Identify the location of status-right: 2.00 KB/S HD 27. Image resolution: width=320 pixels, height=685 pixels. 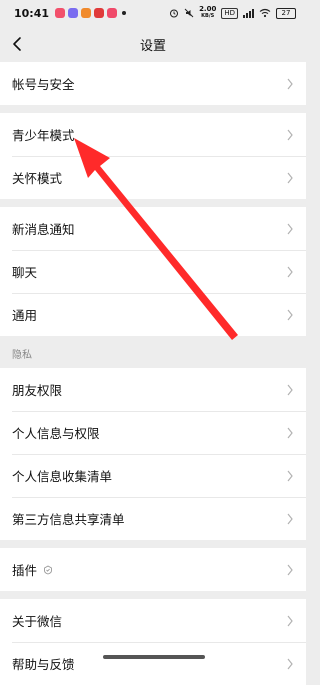
(232, 13).